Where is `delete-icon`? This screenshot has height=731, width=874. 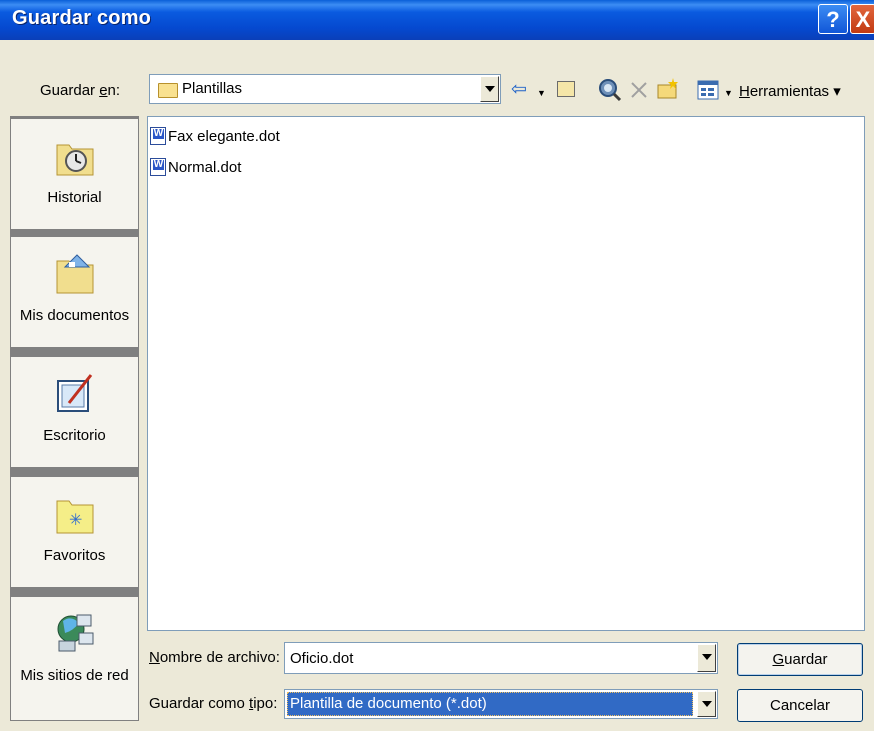 delete-icon is located at coordinates (639, 90).